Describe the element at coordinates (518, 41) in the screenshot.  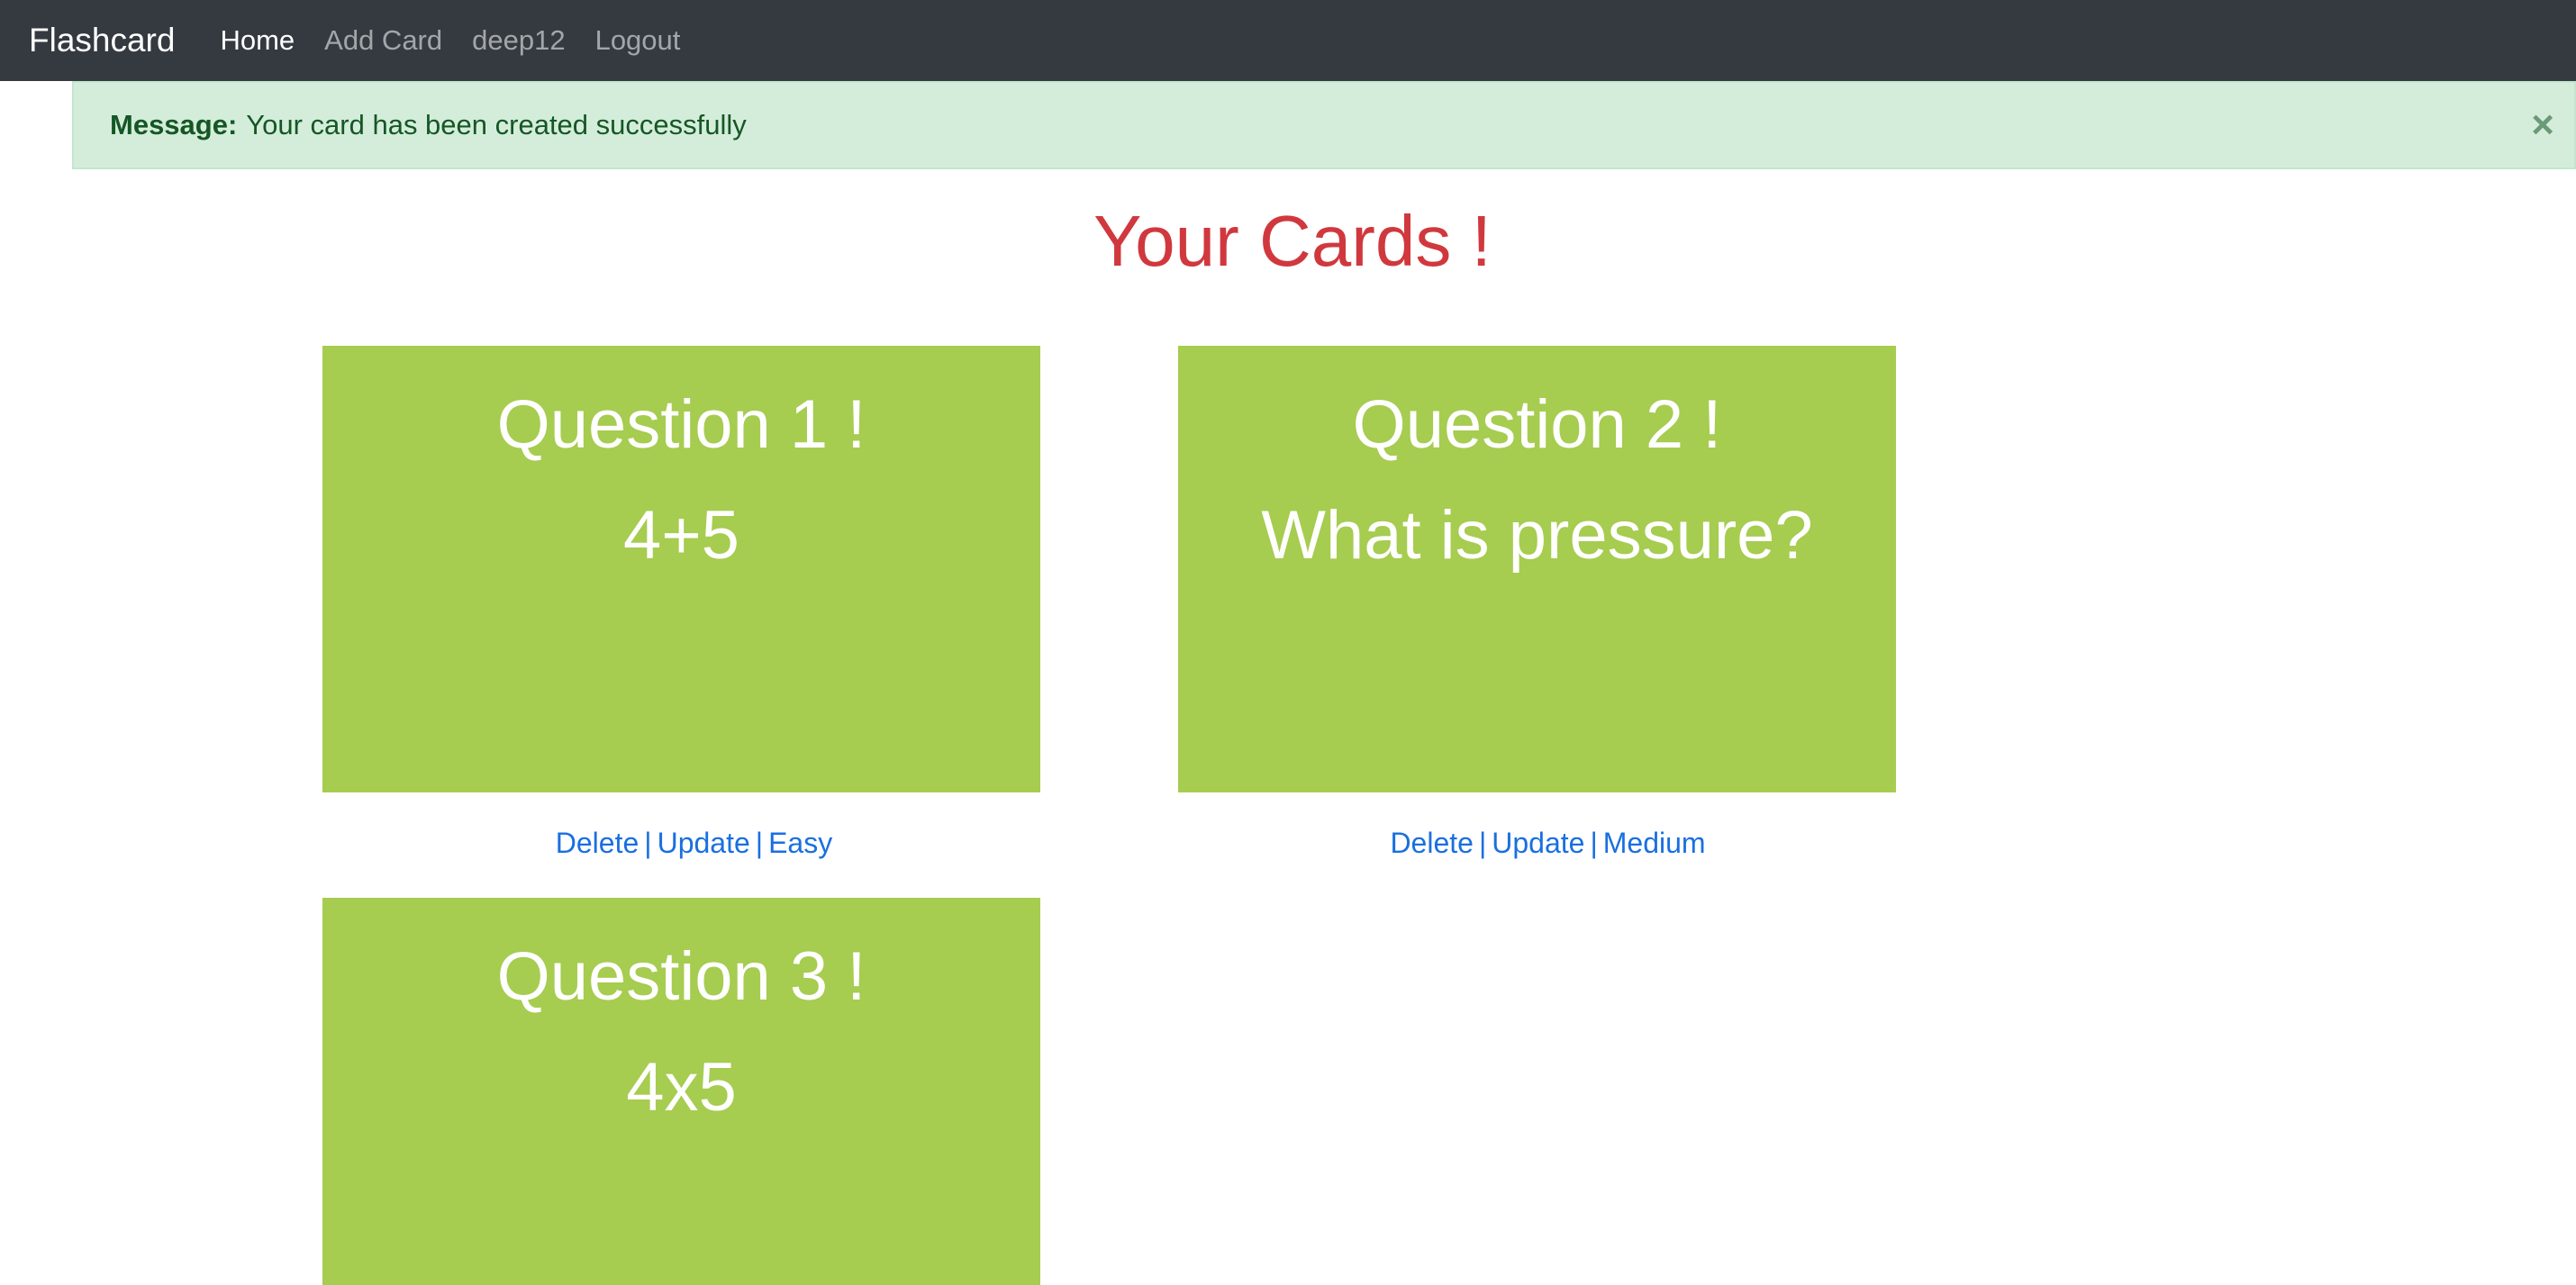
I see `nav-link-username: deep12` at that location.